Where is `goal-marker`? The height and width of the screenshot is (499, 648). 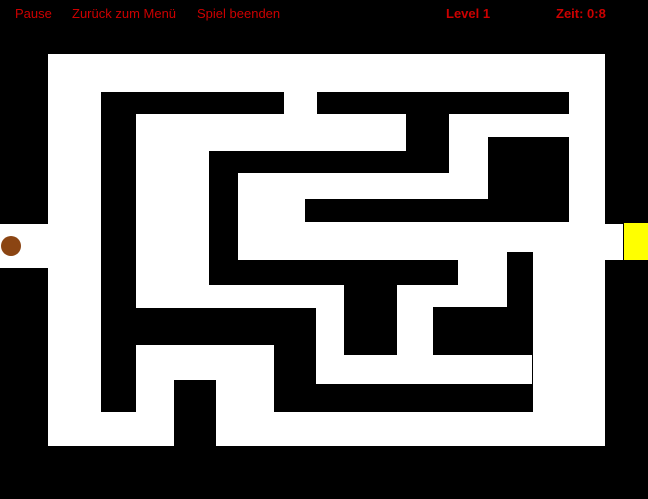
goal-marker is located at coordinates (636, 241).